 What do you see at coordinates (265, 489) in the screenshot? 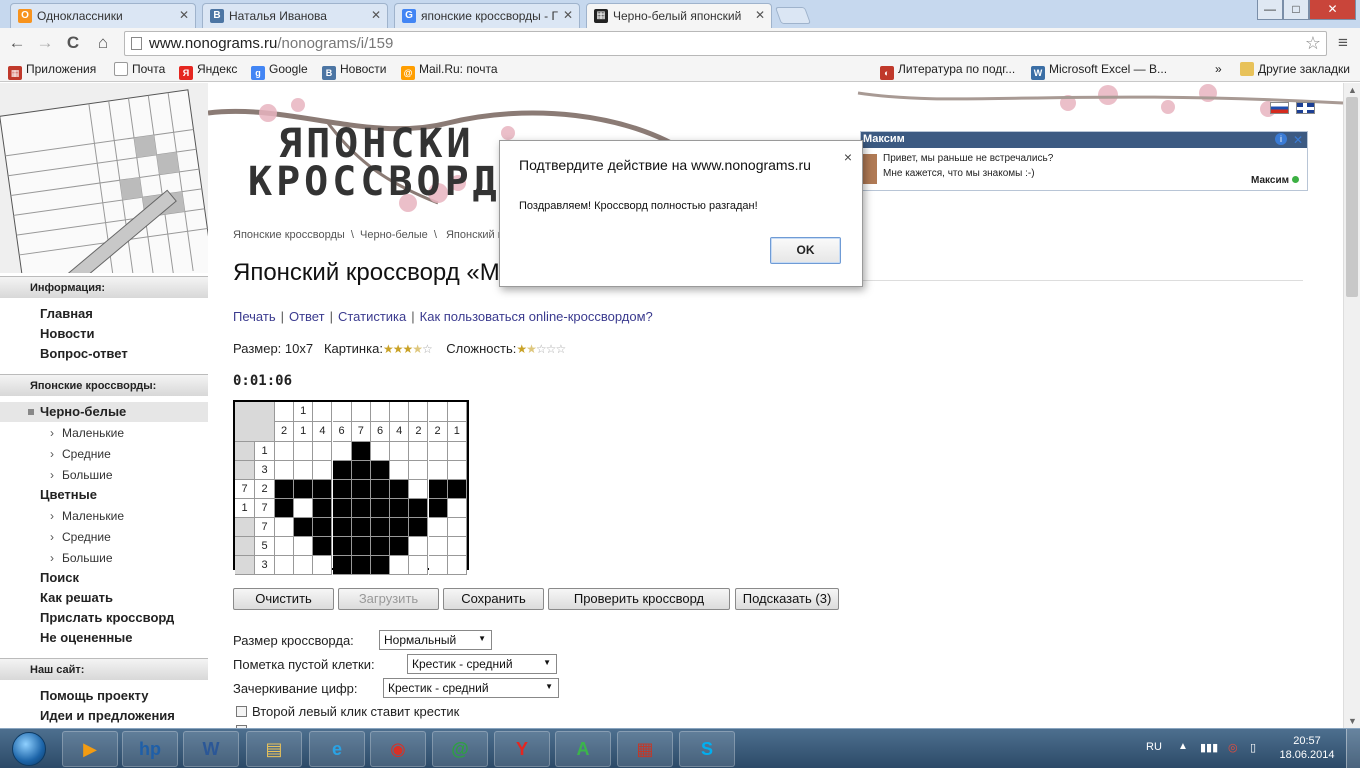
I see `row-clue: 2` at bounding box center [265, 489].